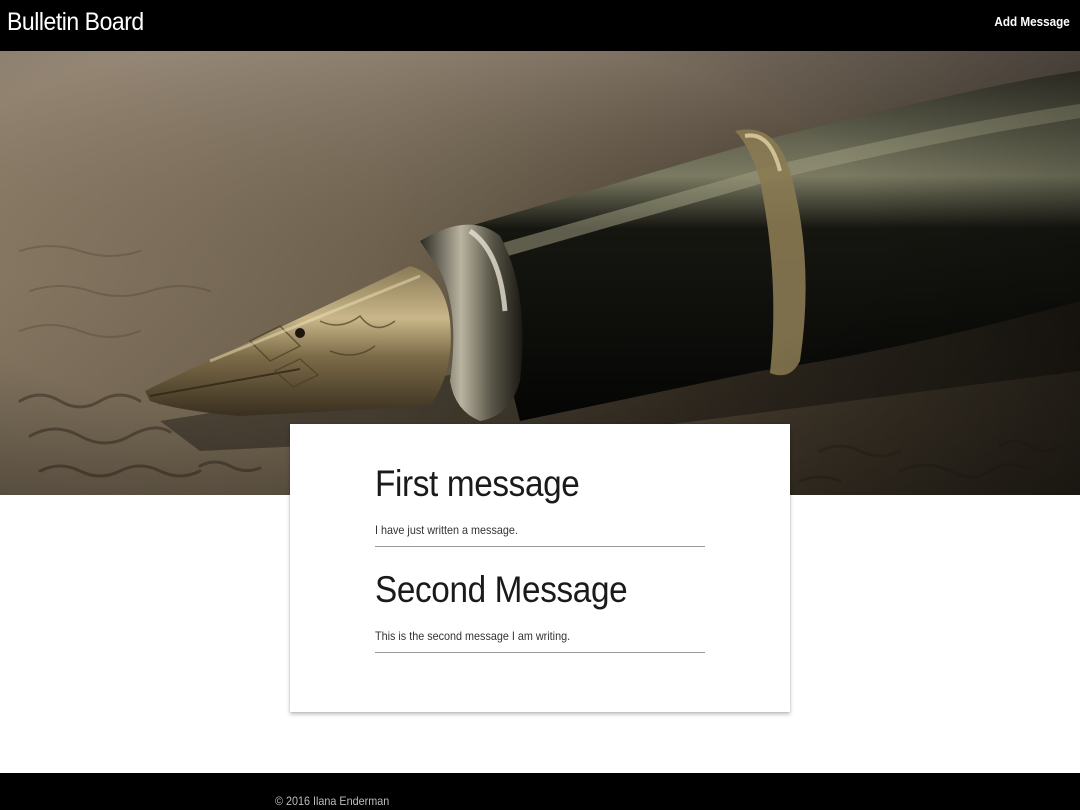 The image size is (1080, 810). I want to click on message-body: This is the second message I am writing., so click(473, 636).